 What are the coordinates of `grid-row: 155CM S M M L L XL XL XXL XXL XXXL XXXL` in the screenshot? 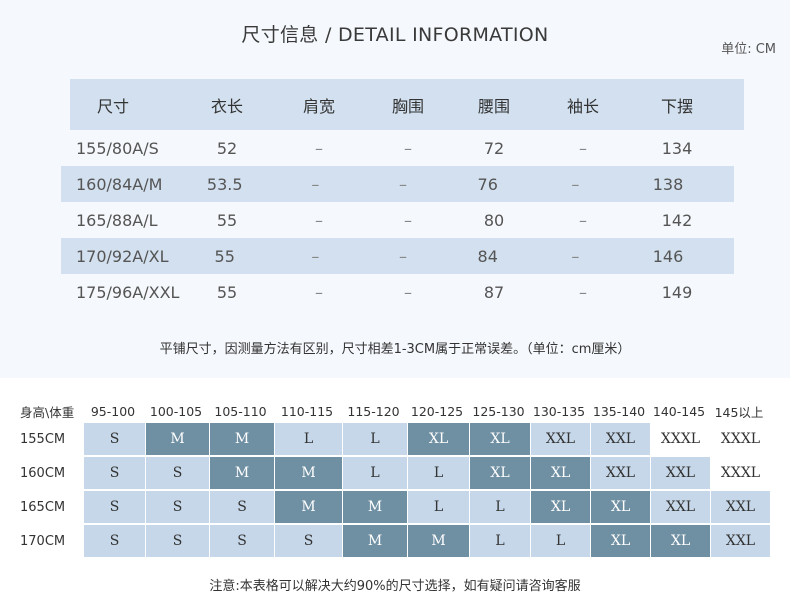 It's located at (392, 439).